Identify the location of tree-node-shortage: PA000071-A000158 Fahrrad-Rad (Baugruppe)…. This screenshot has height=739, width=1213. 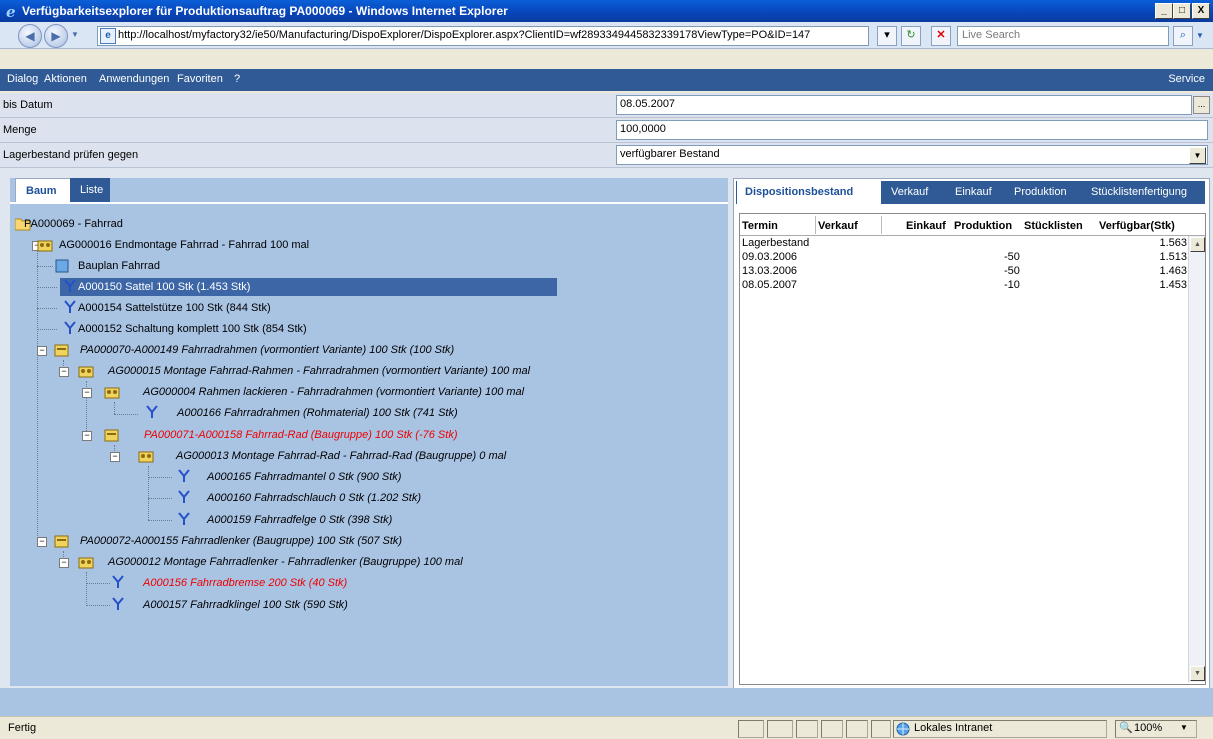
(354, 435).